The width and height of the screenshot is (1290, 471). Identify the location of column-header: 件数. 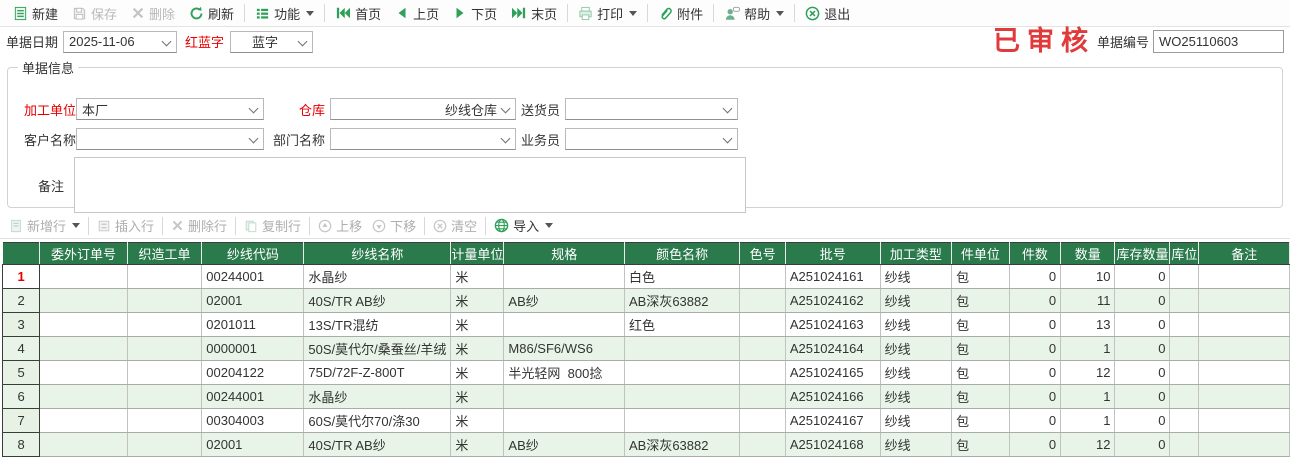
(1035, 253).